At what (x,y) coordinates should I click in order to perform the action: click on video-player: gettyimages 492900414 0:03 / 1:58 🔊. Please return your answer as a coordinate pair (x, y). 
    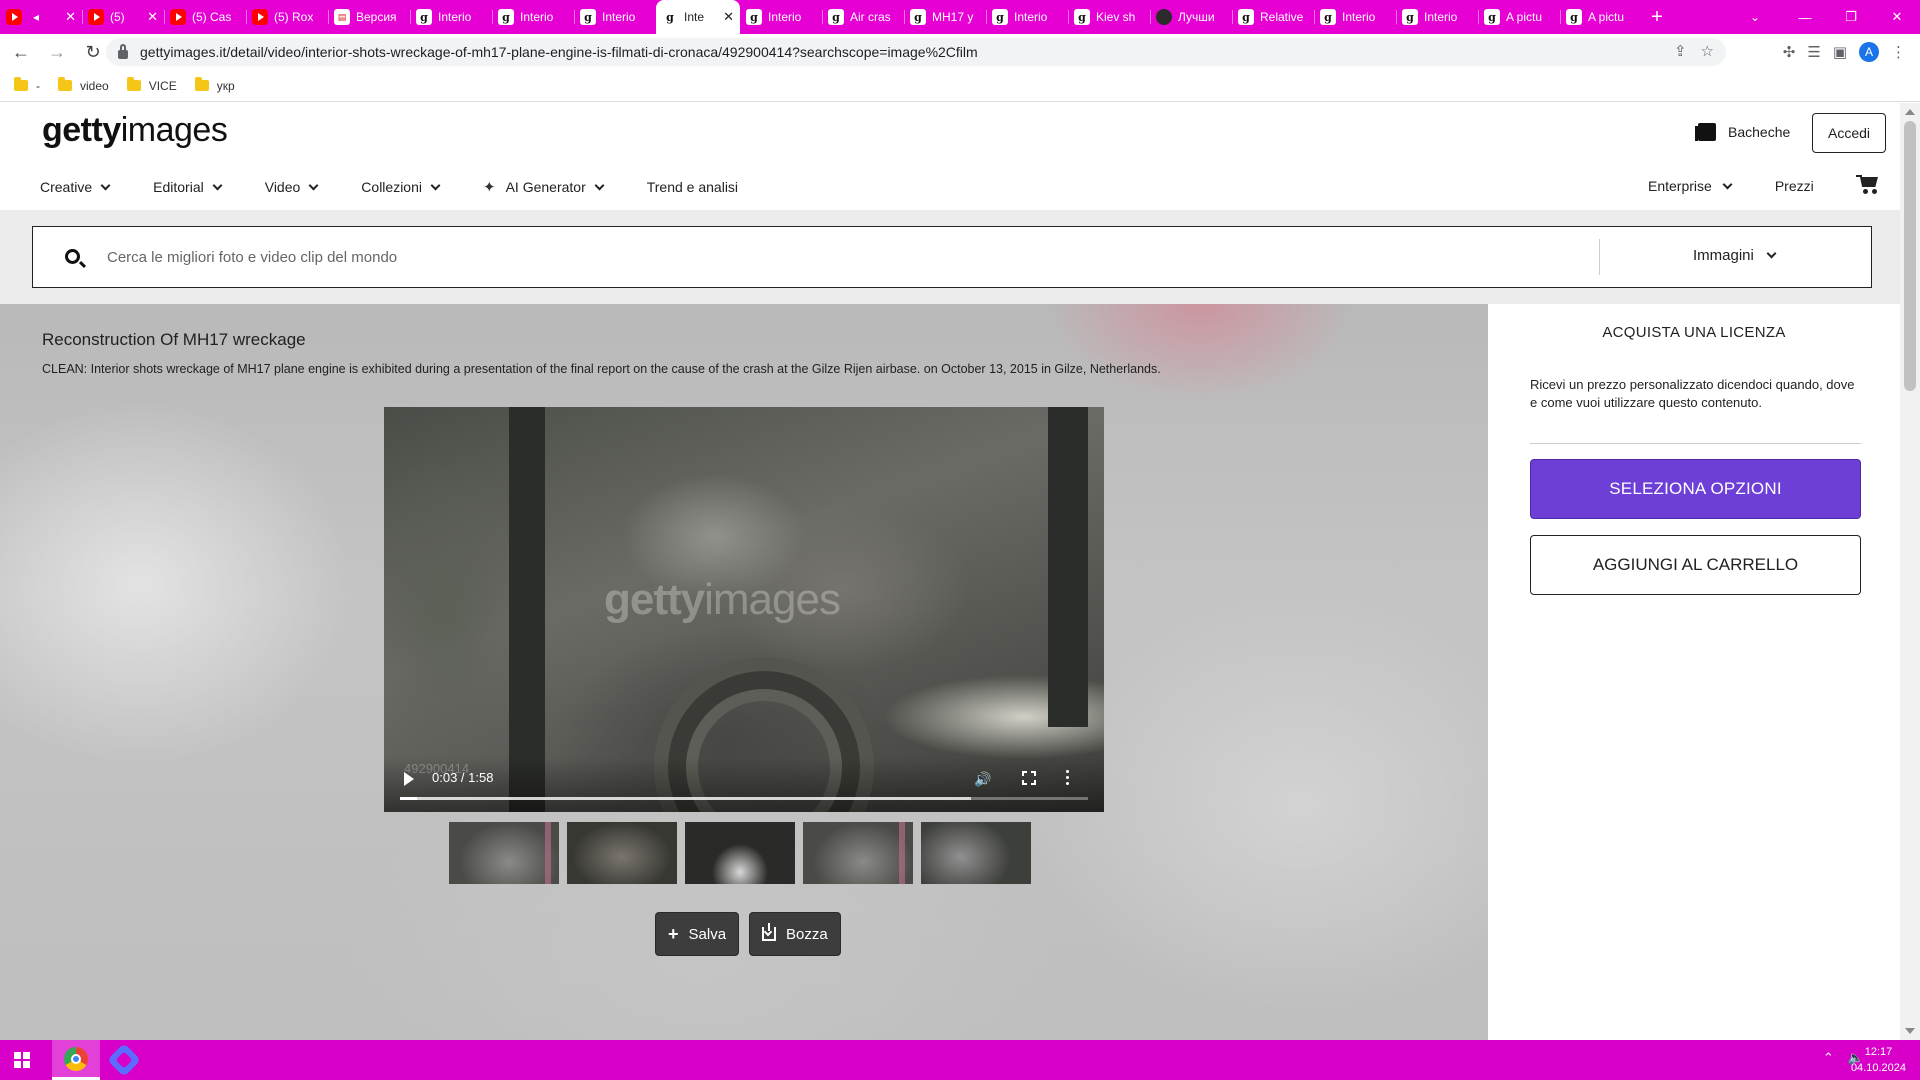
    Looking at the image, I should click on (744, 609).